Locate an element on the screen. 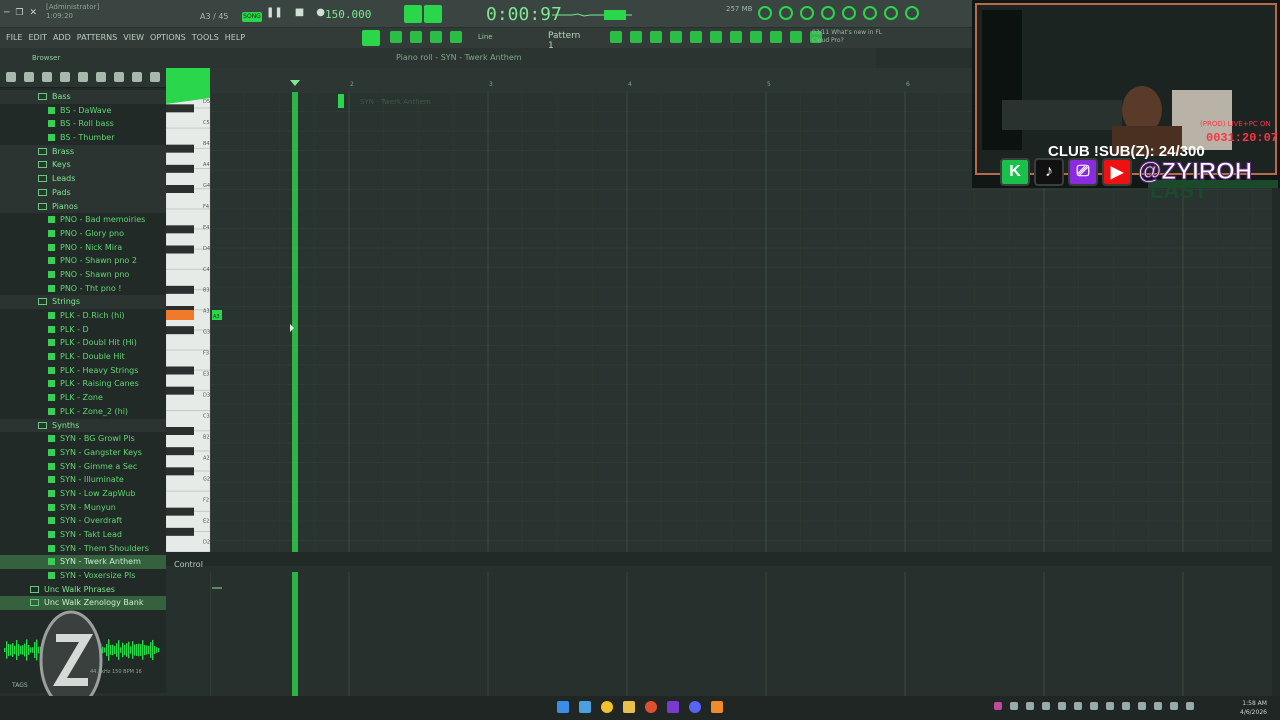 The height and width of the screenshot is (720, 1280). menu-patterns: PATTERNS is located at coordinates (97, 37).